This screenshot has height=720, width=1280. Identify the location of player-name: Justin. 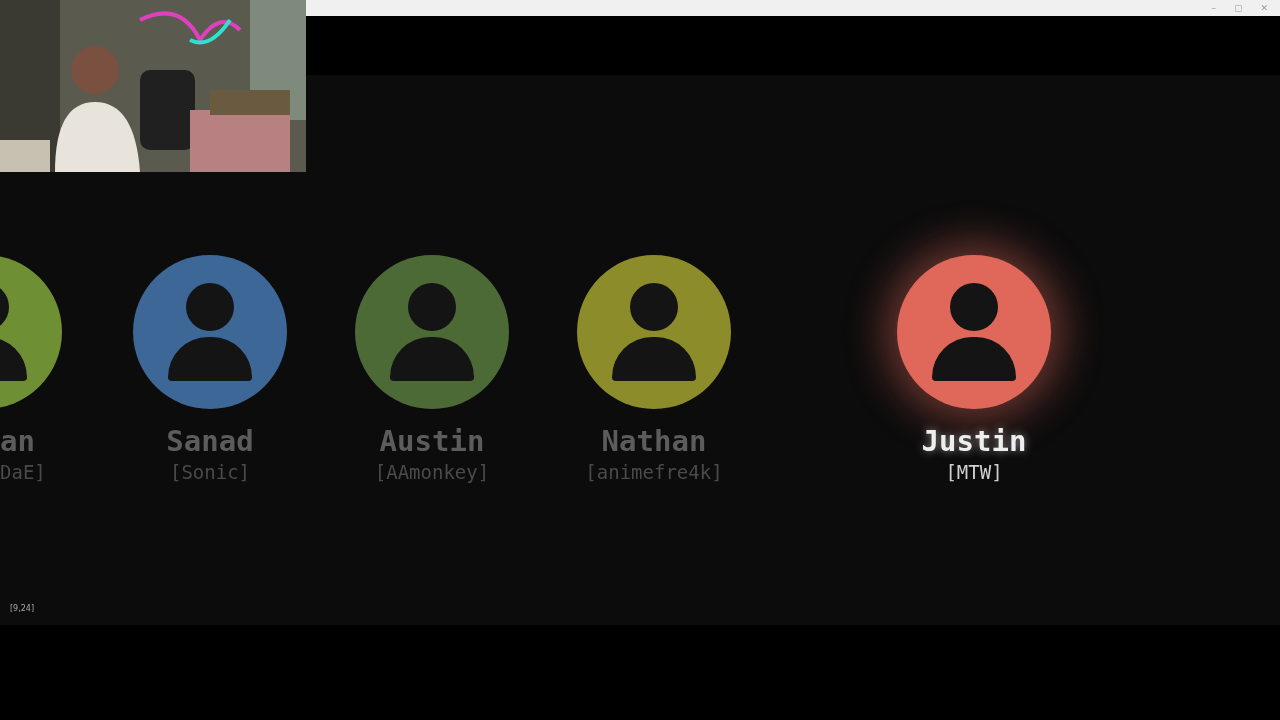
(974, 441).